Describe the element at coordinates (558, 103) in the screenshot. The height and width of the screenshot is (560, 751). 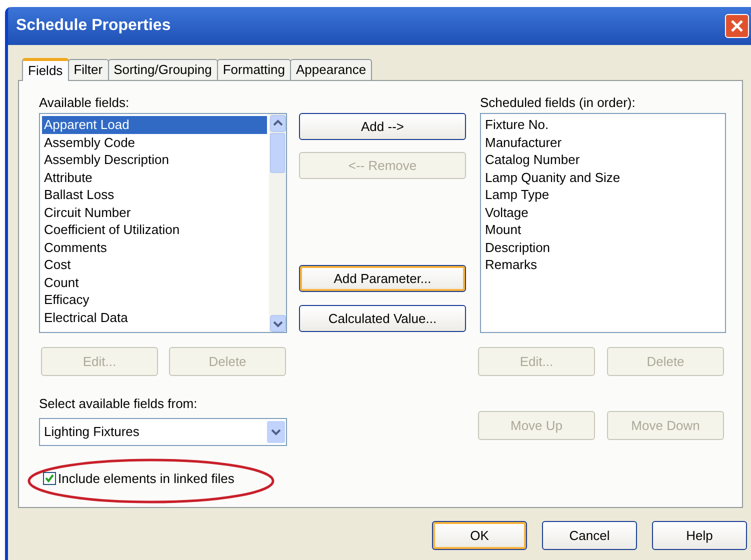
I see `field-label: Scheduled fields (in order):` at that location.